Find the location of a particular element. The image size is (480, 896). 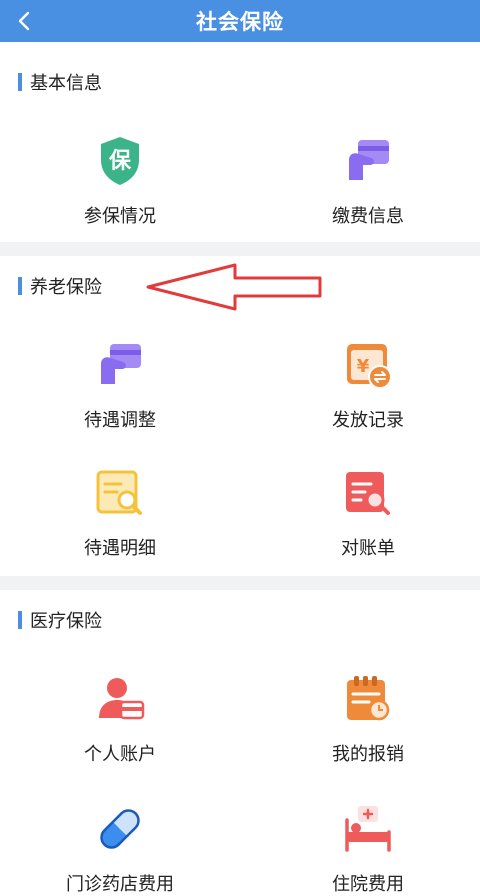

tile-label: 参保情况 is located at coordinates (120, 216).